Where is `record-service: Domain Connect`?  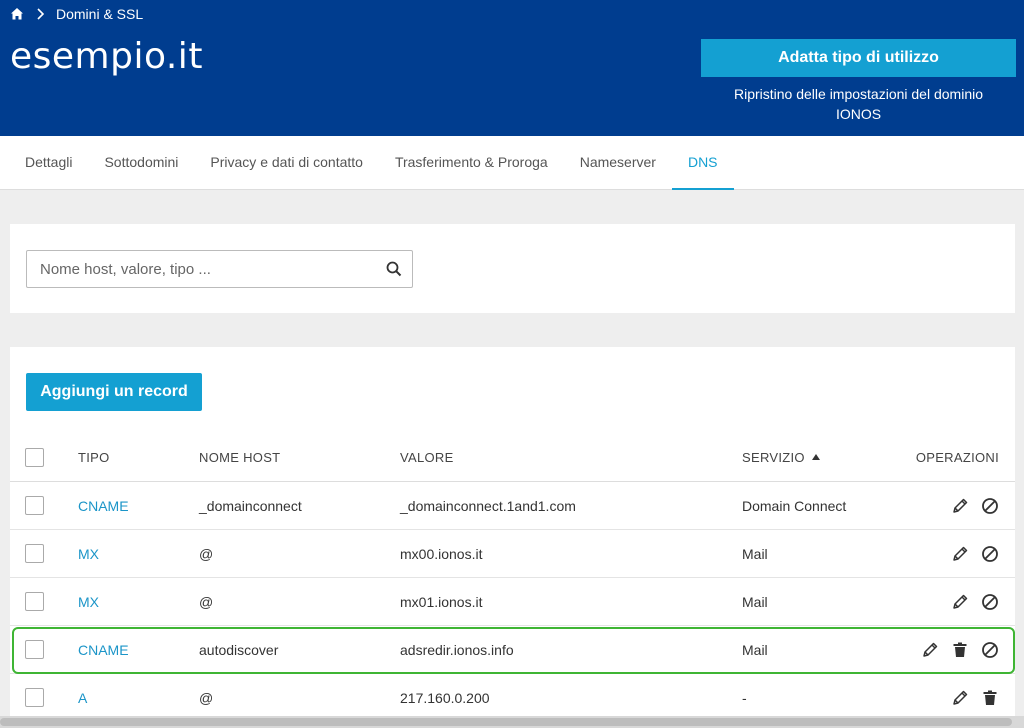 record-service: Domain Connect is located at coordinates (794, 506).